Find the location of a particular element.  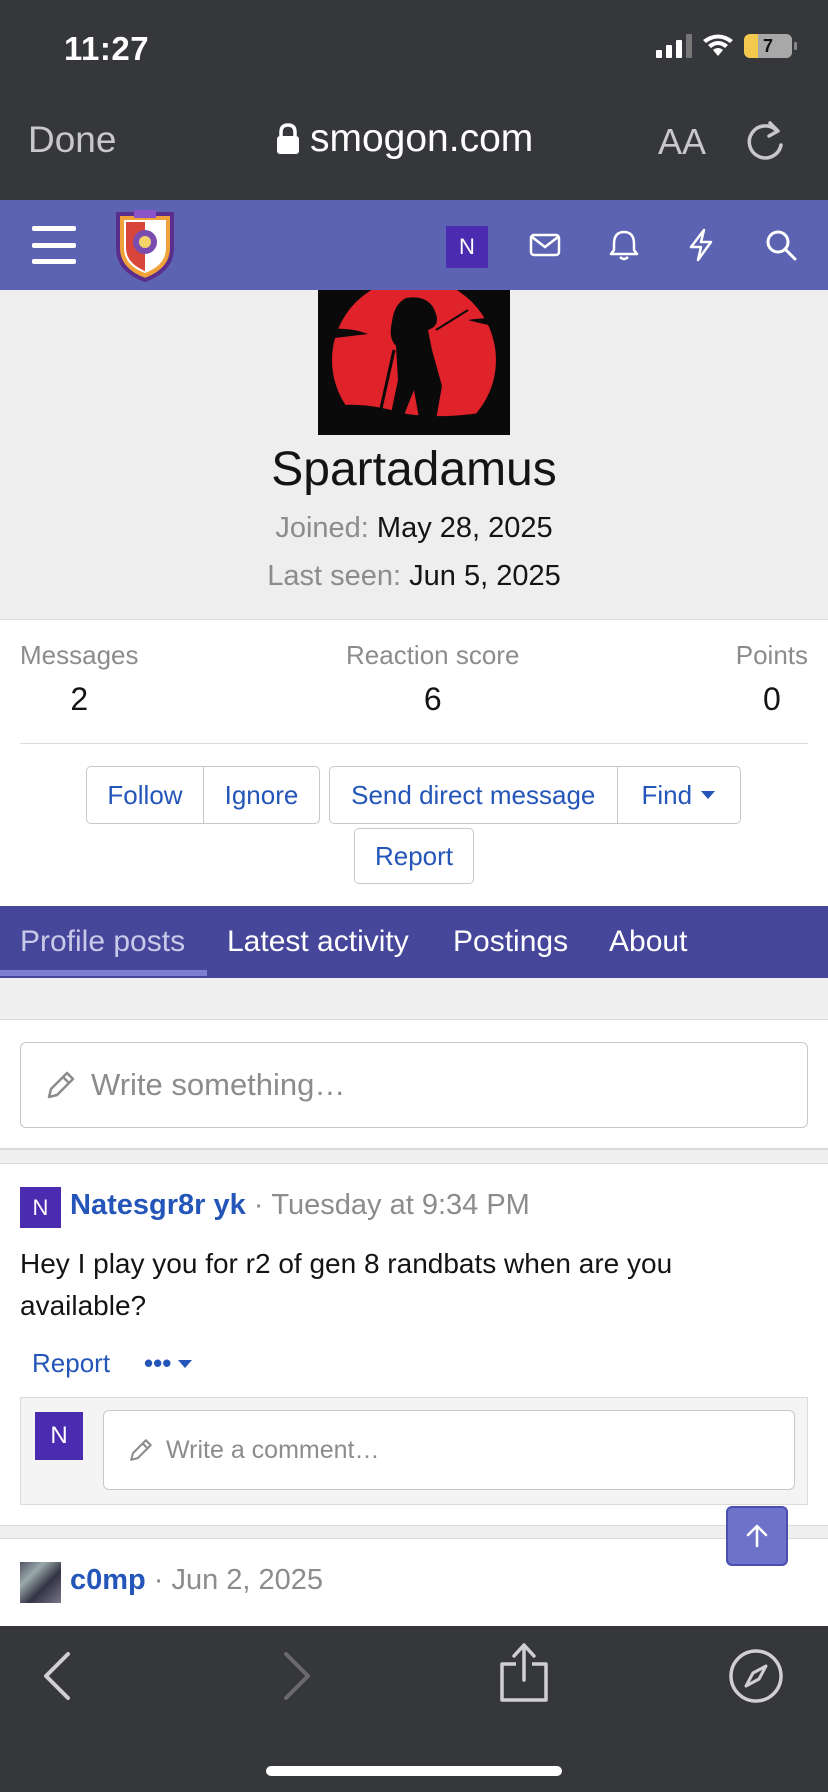

post-timestamp: Tuesday at 9:34 PM is located at coordinates (400, 1205).